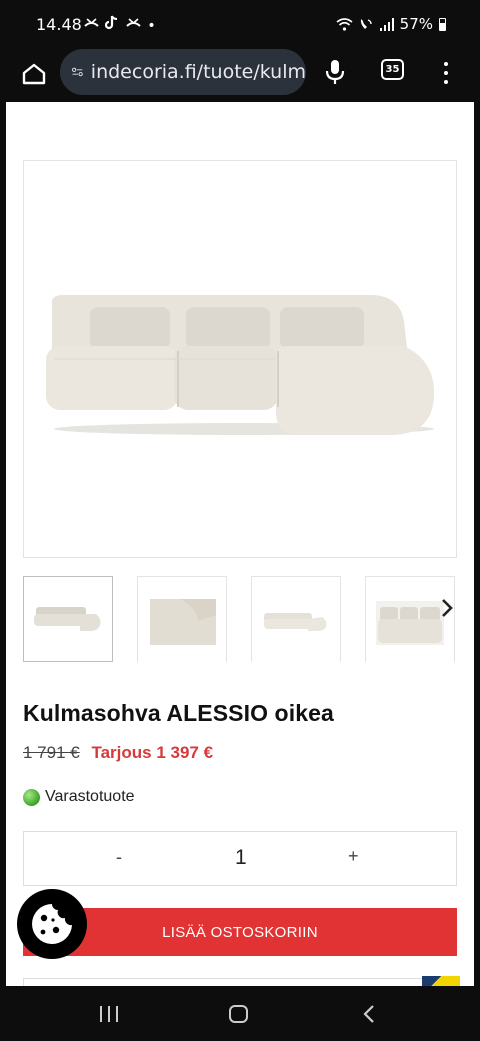  Describe the element at coordinates (240, 365) in the screenshot. I see `sofa-image` at that location.